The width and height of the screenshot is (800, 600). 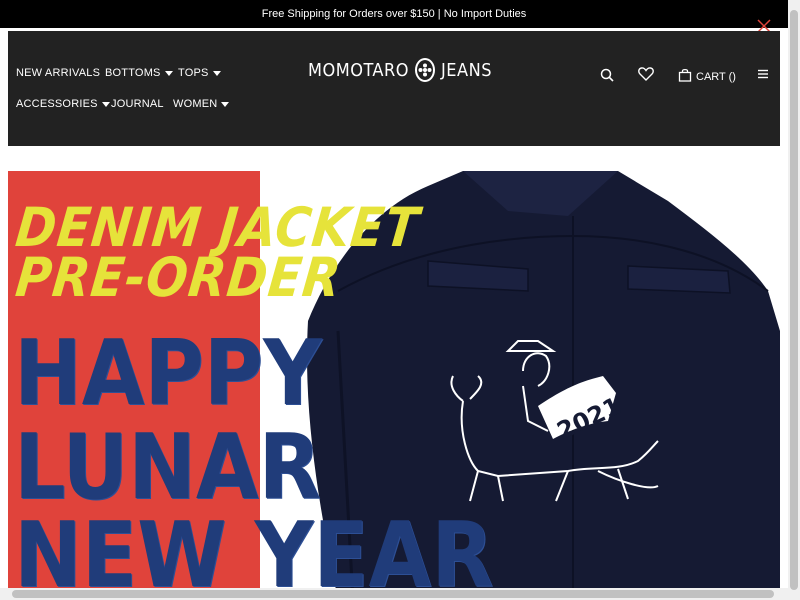 I want to click on vertical-scrollbar-thumb, so click(x=794, y=300).